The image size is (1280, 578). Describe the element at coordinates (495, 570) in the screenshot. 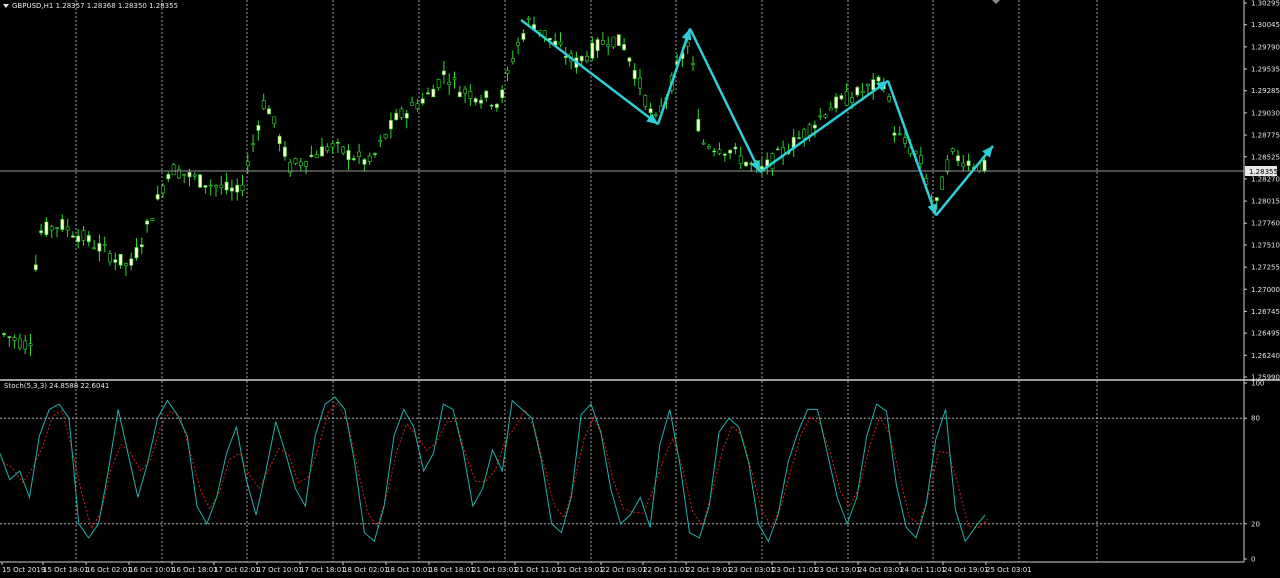

I see `time-axis-label: 21 Oct 03:01` at that location.